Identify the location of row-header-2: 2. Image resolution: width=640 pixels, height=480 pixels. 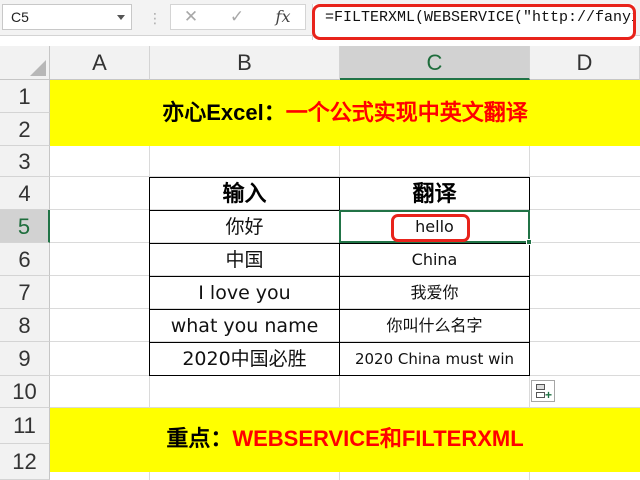
(25, 129).